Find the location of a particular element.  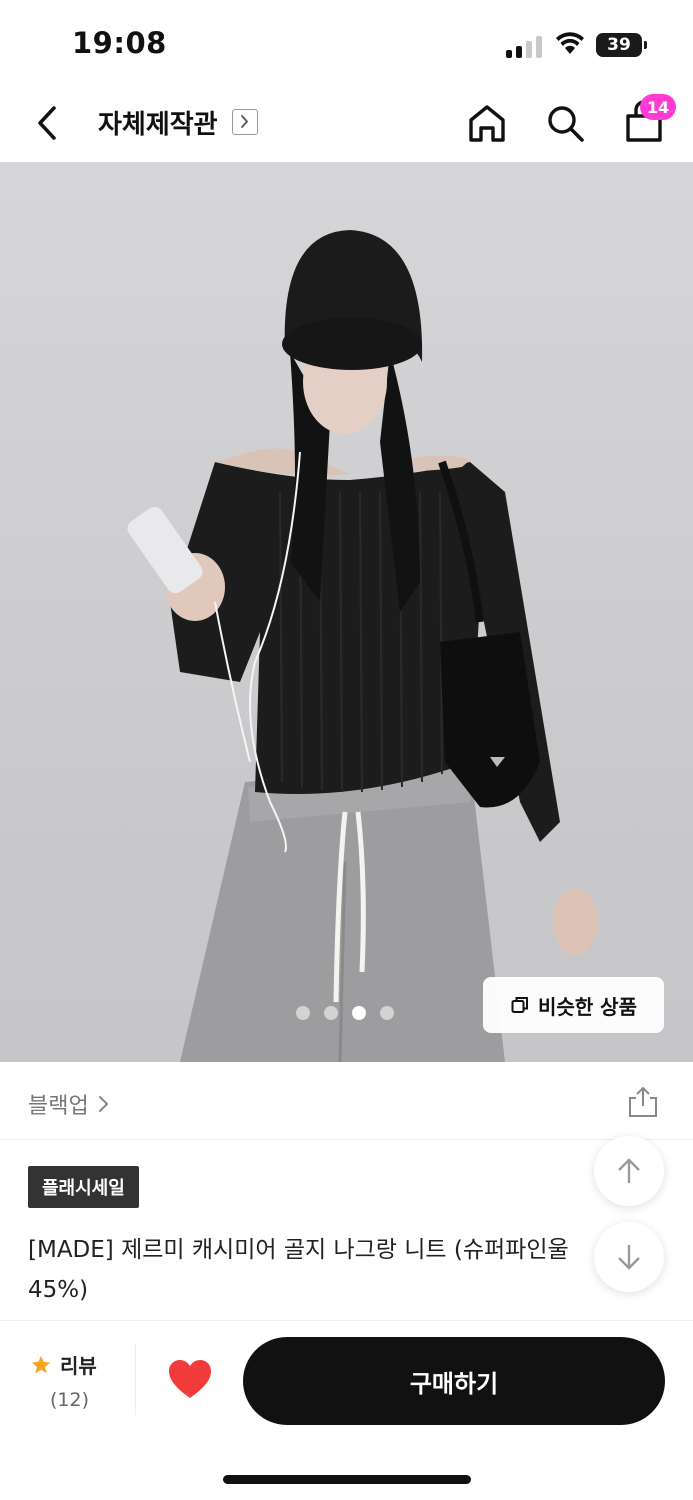

battery-level: 39 is located at coordinates (619, 45).